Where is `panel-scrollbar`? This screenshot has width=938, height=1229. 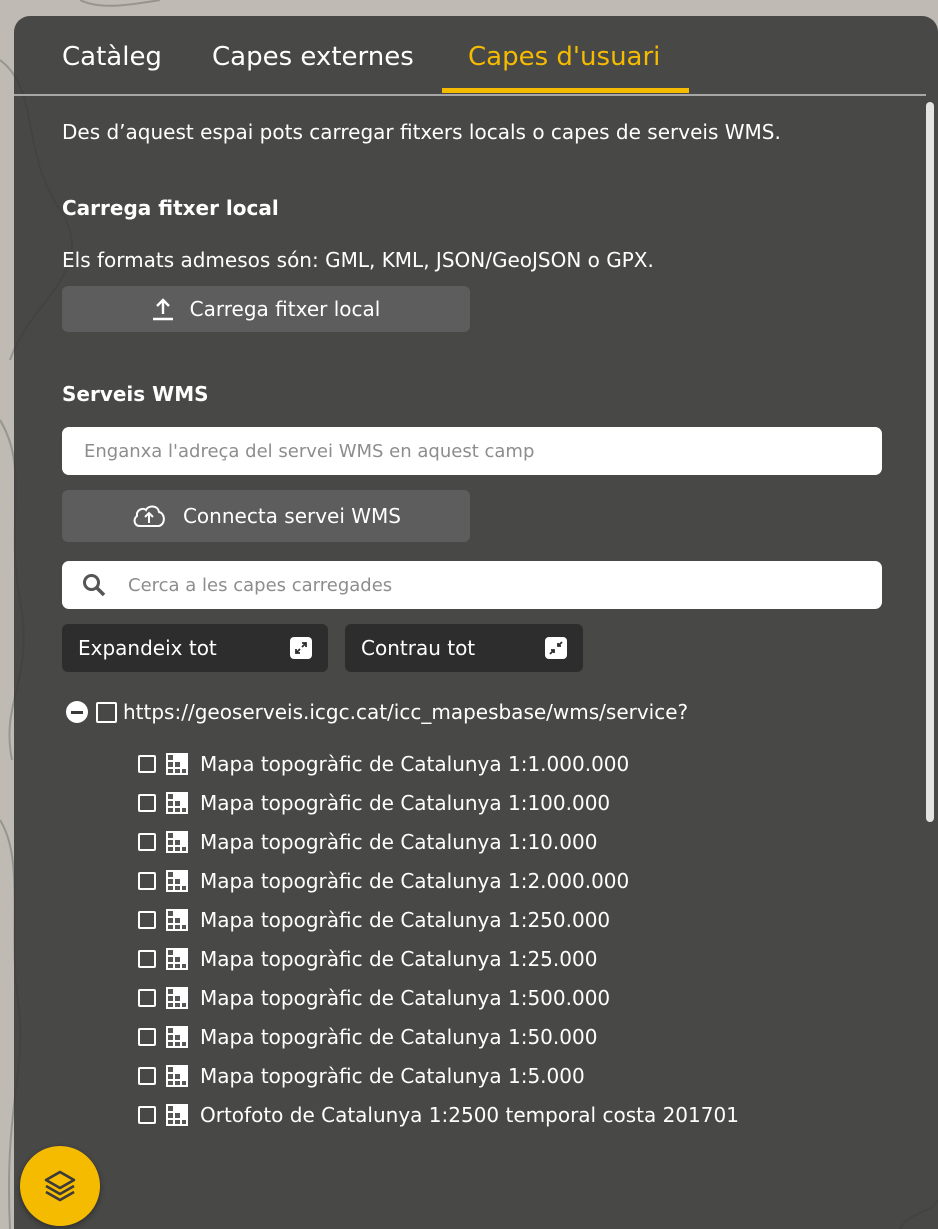
panel-scrollbar is located at coordinates (930, 462).